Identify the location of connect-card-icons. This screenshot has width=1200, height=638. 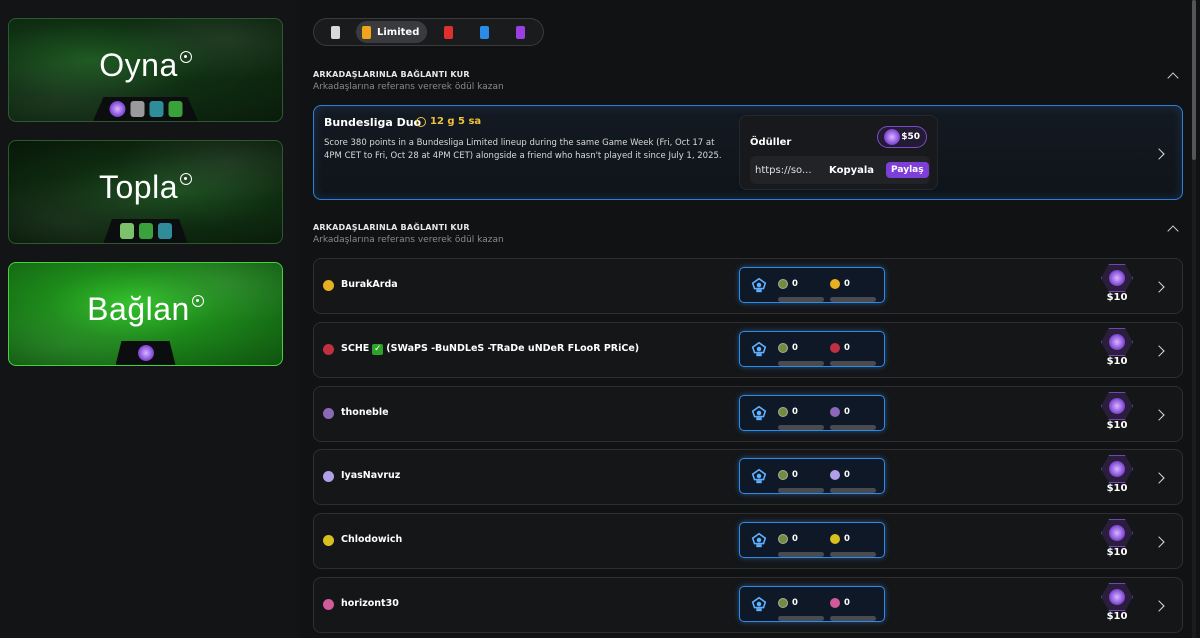
(145, 353).